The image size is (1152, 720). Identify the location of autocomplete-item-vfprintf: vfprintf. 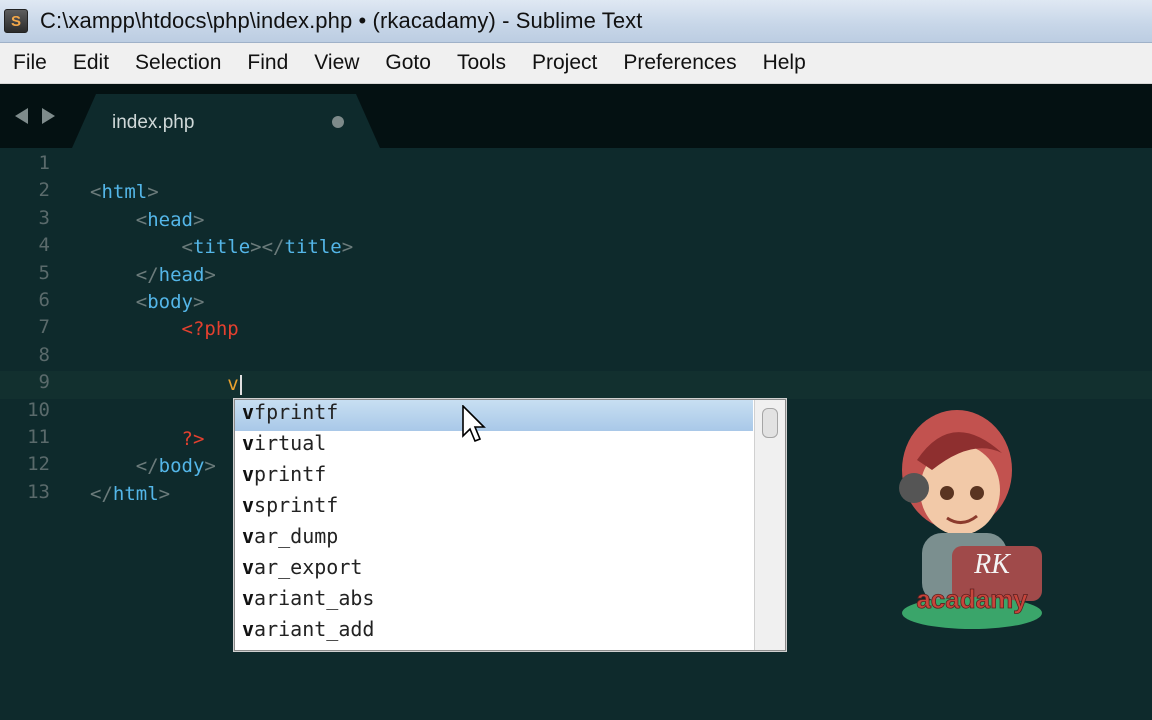
(494, 415).